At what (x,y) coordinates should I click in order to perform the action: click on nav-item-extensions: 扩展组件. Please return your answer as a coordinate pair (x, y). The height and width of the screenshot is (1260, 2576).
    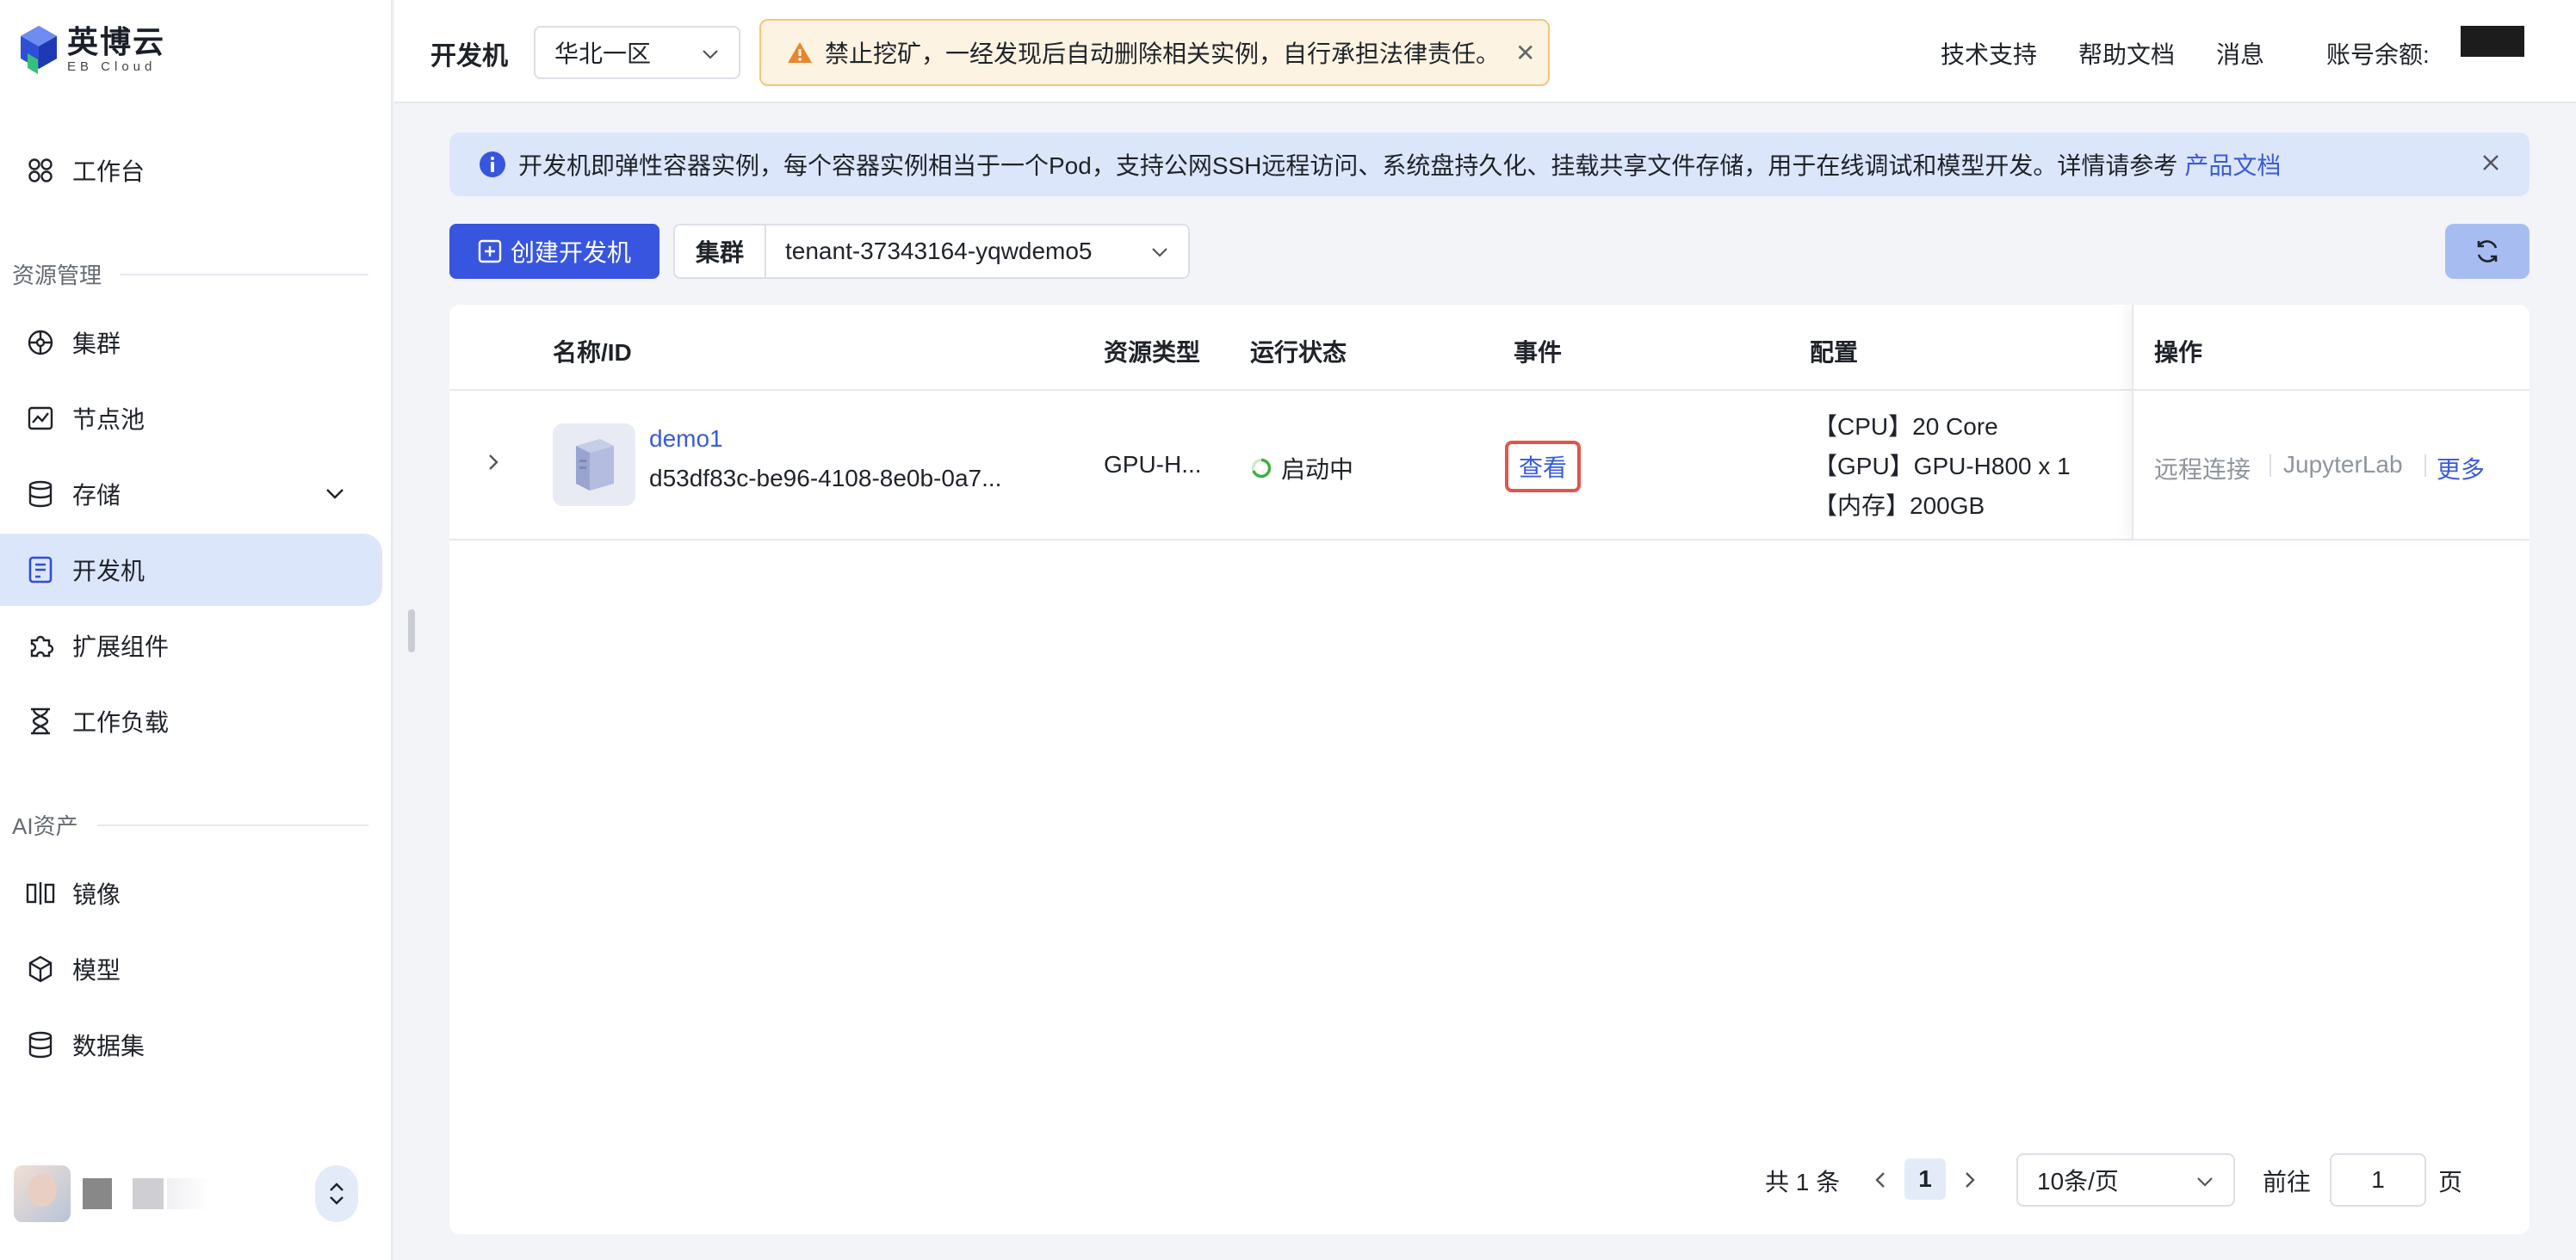
    Looking at the image, I should click on (191, 645).